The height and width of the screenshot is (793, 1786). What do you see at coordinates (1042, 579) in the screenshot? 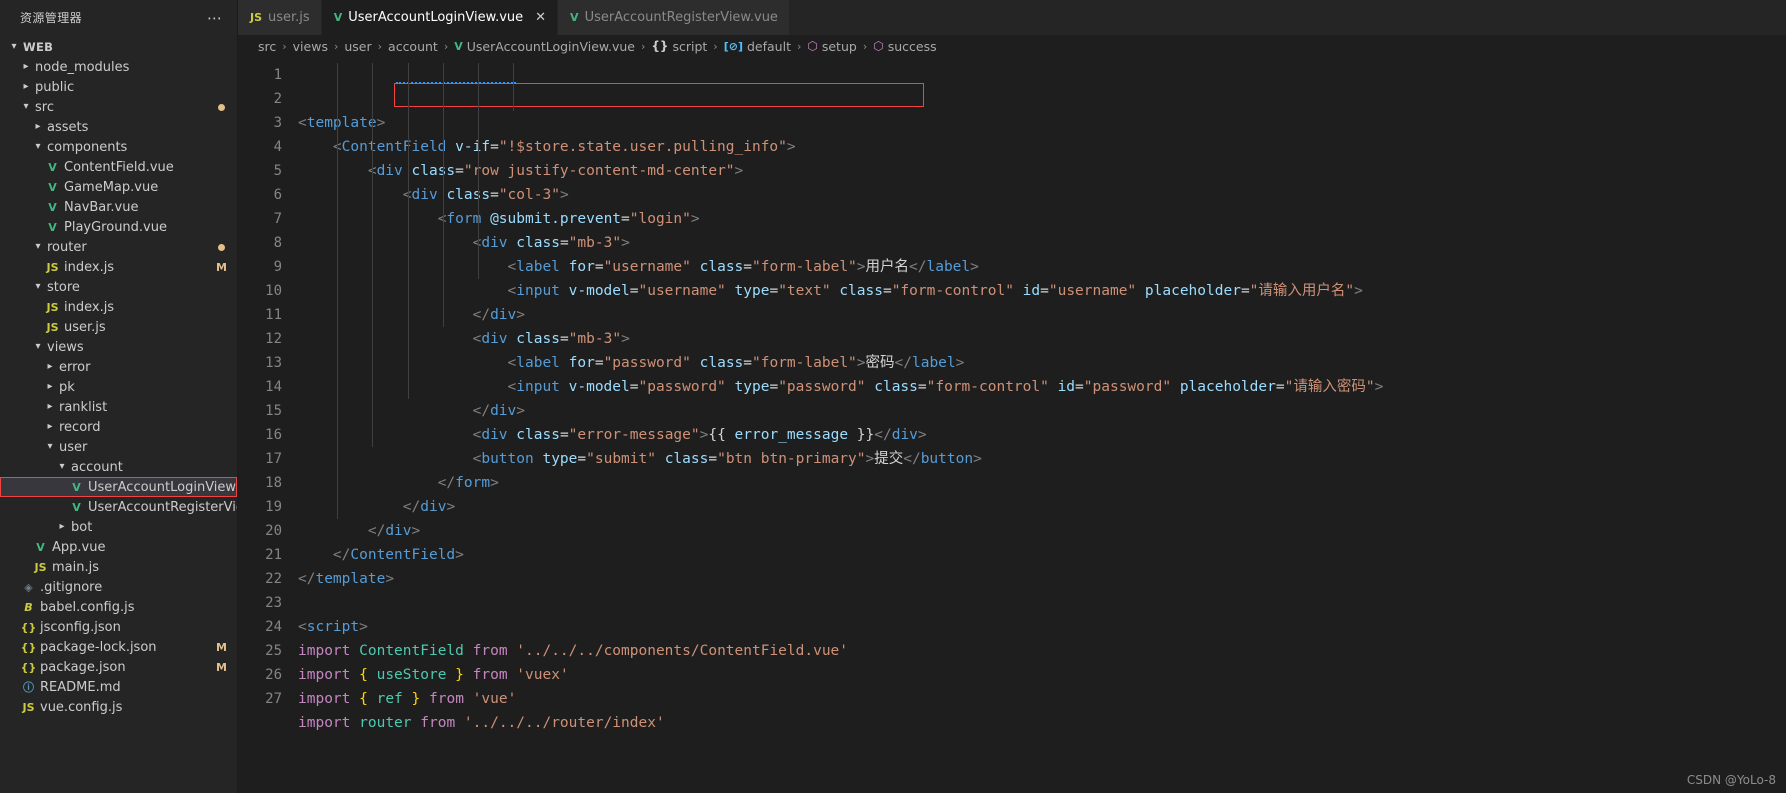
I see `code-line: </template>` at bounding box center [1042, 579].